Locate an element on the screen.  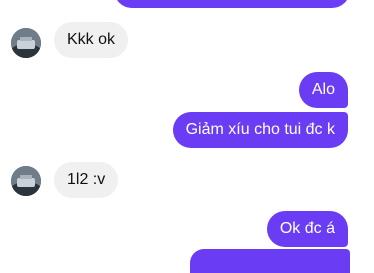
message-bubble-outgoing-partial-top is located at coordinates (232, 4).